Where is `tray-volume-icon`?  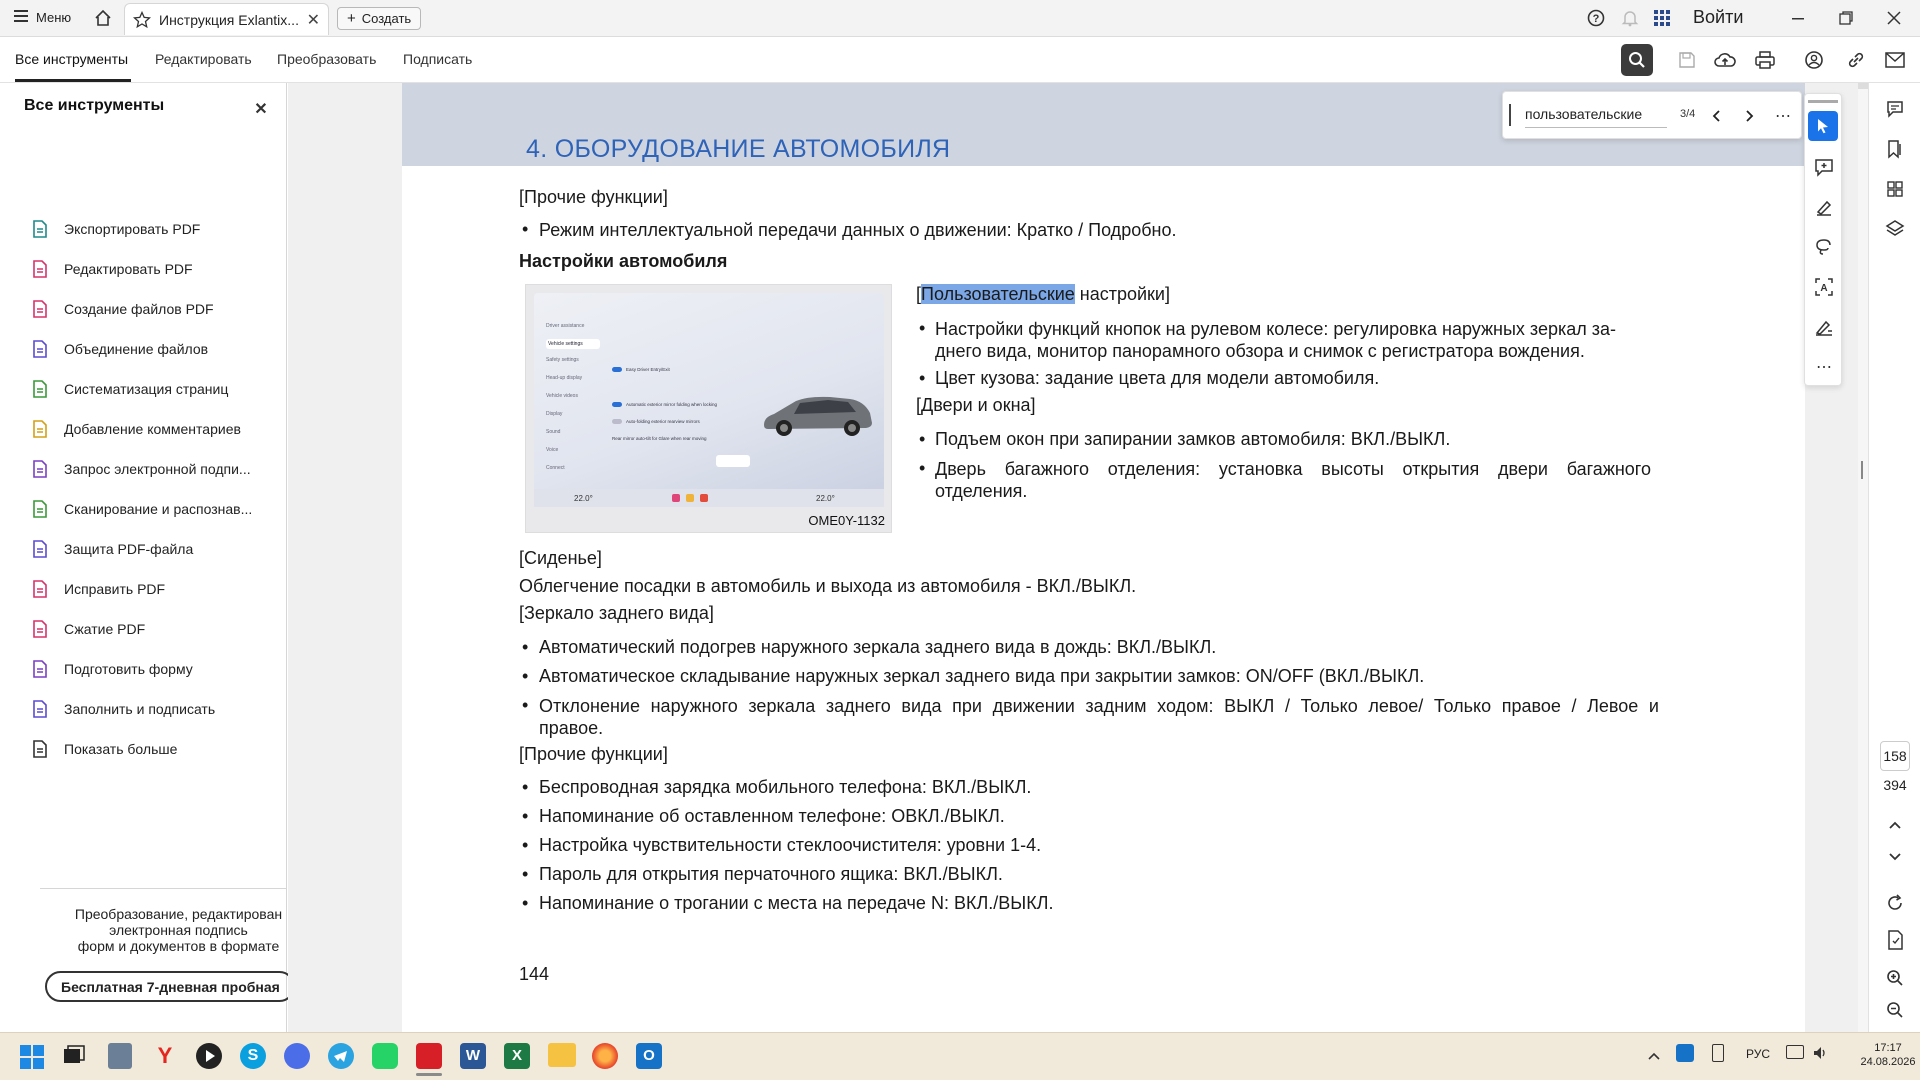 tray-volume-icon is located at coordinates (1820, 1055).